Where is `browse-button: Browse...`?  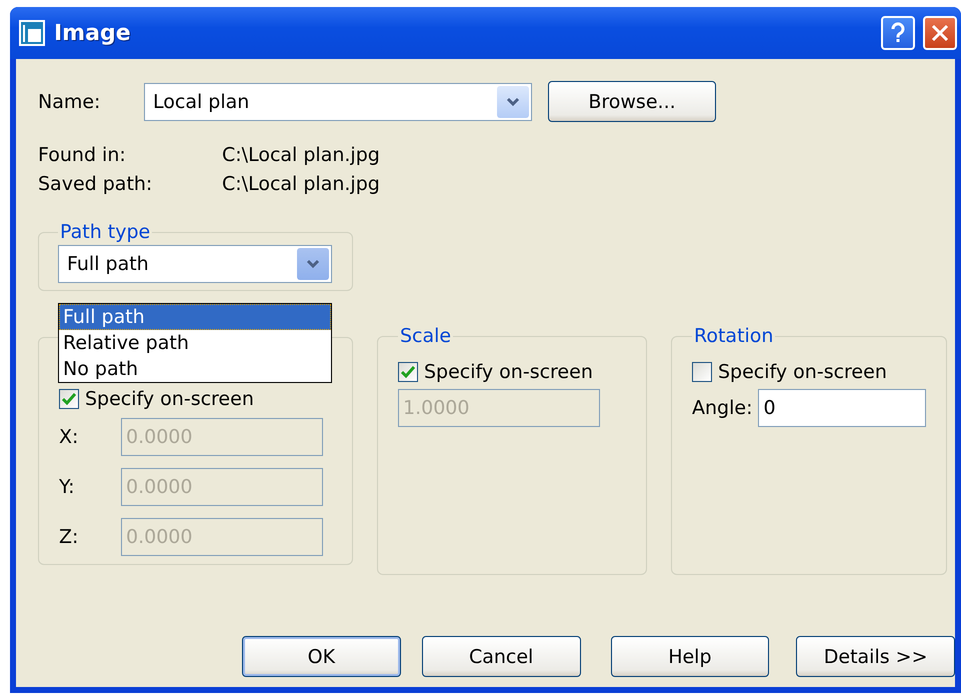
browse-button: Browse... is located at coordinates (632, 101).